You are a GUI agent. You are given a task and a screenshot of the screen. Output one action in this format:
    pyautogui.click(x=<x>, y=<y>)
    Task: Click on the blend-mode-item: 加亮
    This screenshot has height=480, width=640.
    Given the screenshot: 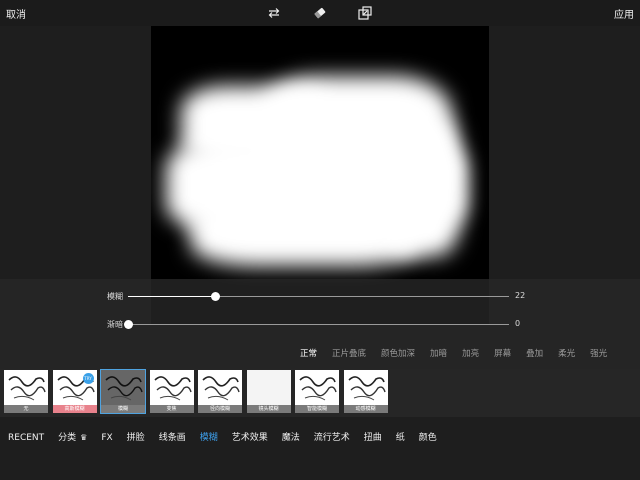 What is the action you would take?
    pyautogui.click(x=470, y=354)
    